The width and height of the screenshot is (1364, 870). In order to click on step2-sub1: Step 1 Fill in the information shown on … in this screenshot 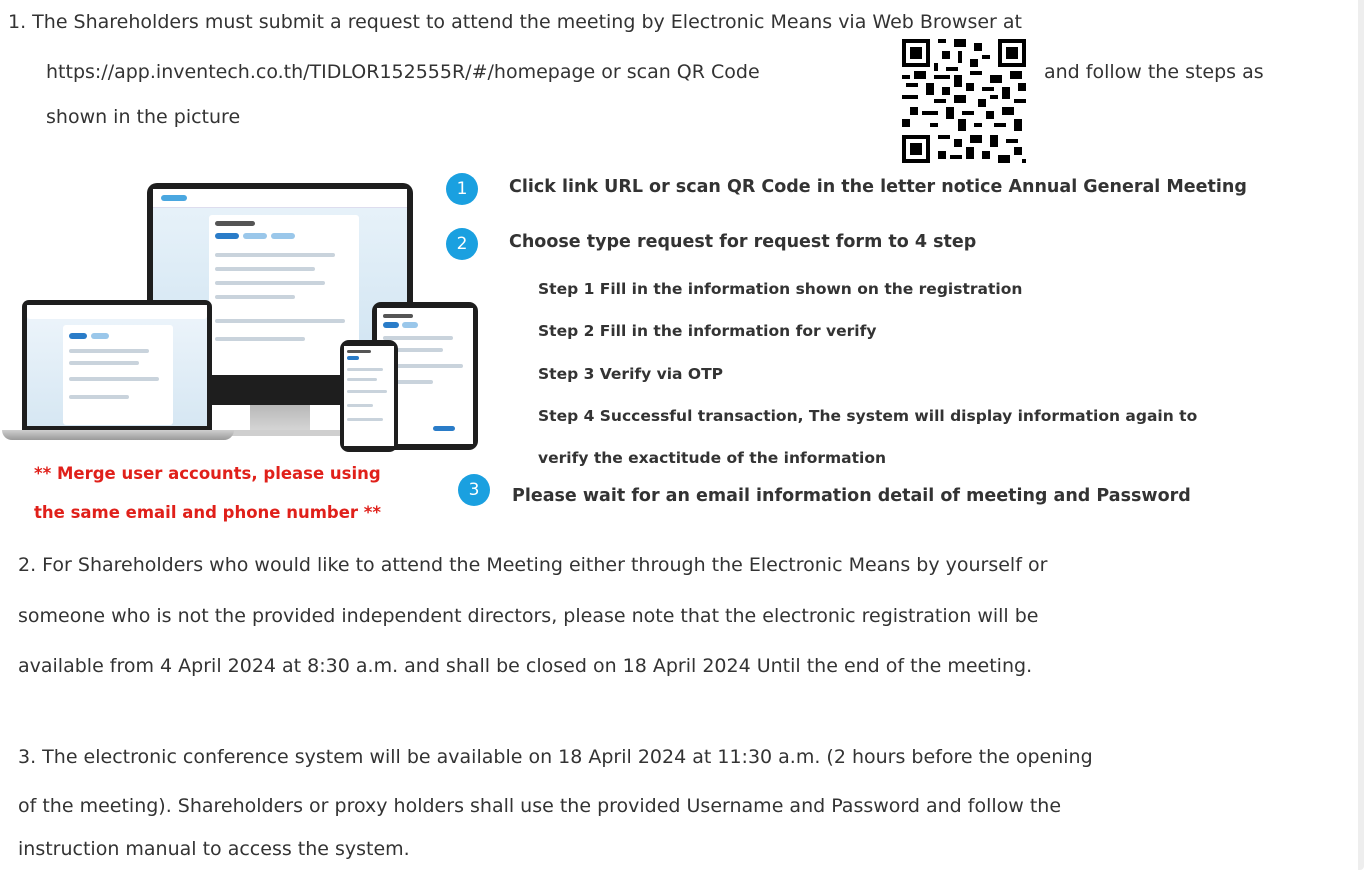, I will do `click(780, 289)`.